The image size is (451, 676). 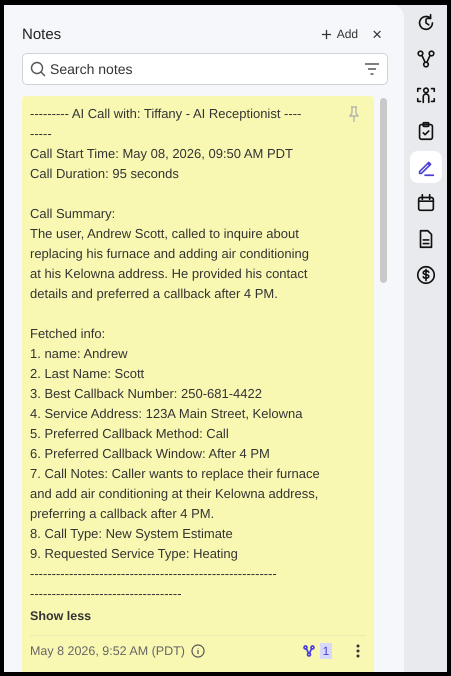 I want to click on note-line: details and preferred a callback after 4 PM., so click(x=154, y=294).